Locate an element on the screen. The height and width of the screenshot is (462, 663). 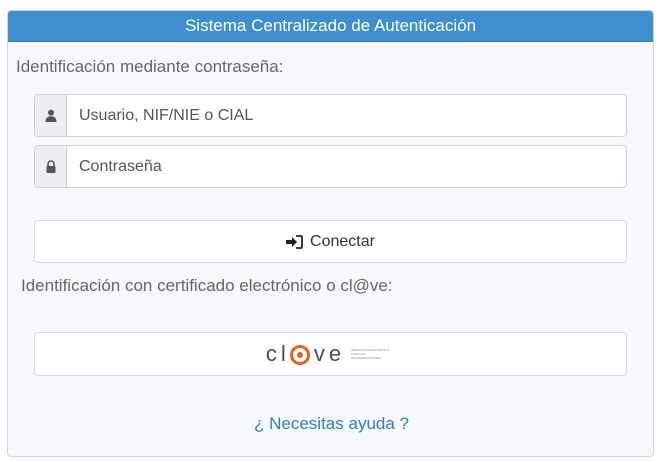
username-field-group is located at coordinates (330, 115).